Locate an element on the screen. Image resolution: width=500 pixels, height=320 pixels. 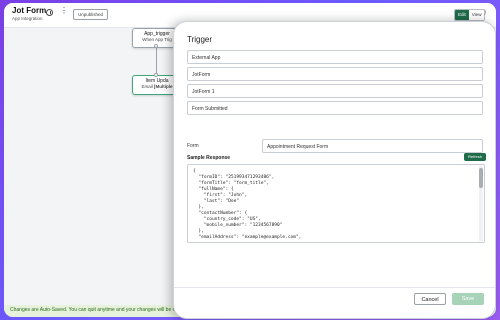
code-scrollbar-thumb is located at coordinates (481, 178).